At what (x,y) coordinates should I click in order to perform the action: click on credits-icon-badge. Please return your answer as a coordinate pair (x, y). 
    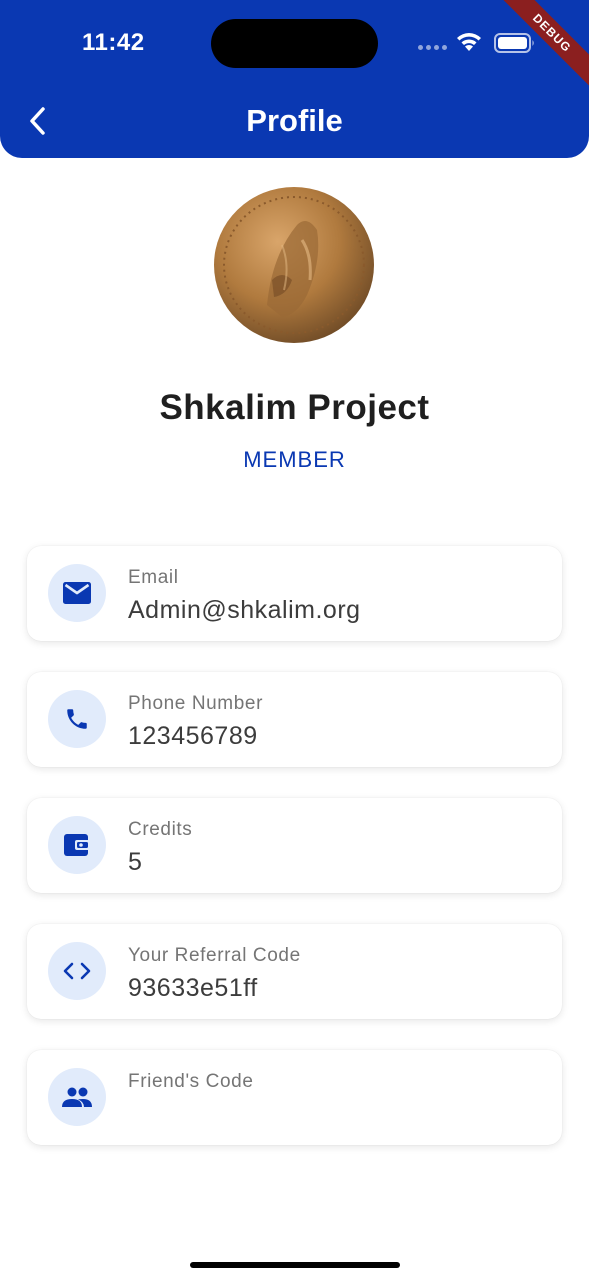
    Looking at the image, I should click on (77, 845).